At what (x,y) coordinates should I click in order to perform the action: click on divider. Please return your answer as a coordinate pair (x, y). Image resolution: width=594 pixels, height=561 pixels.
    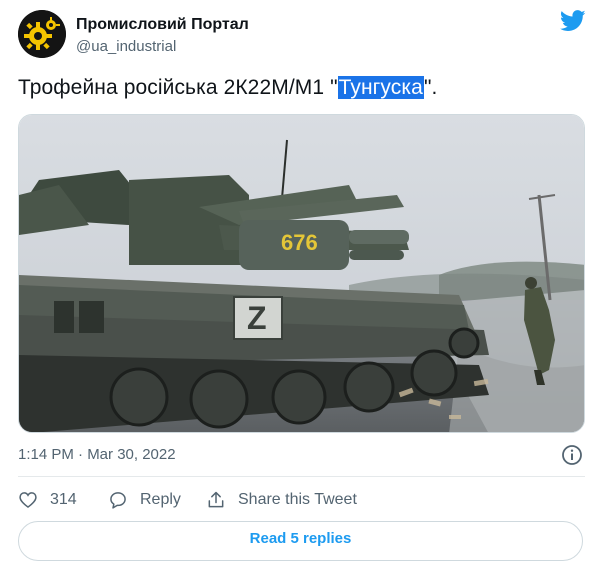
    Looking at the image, I should click on (301, 476).